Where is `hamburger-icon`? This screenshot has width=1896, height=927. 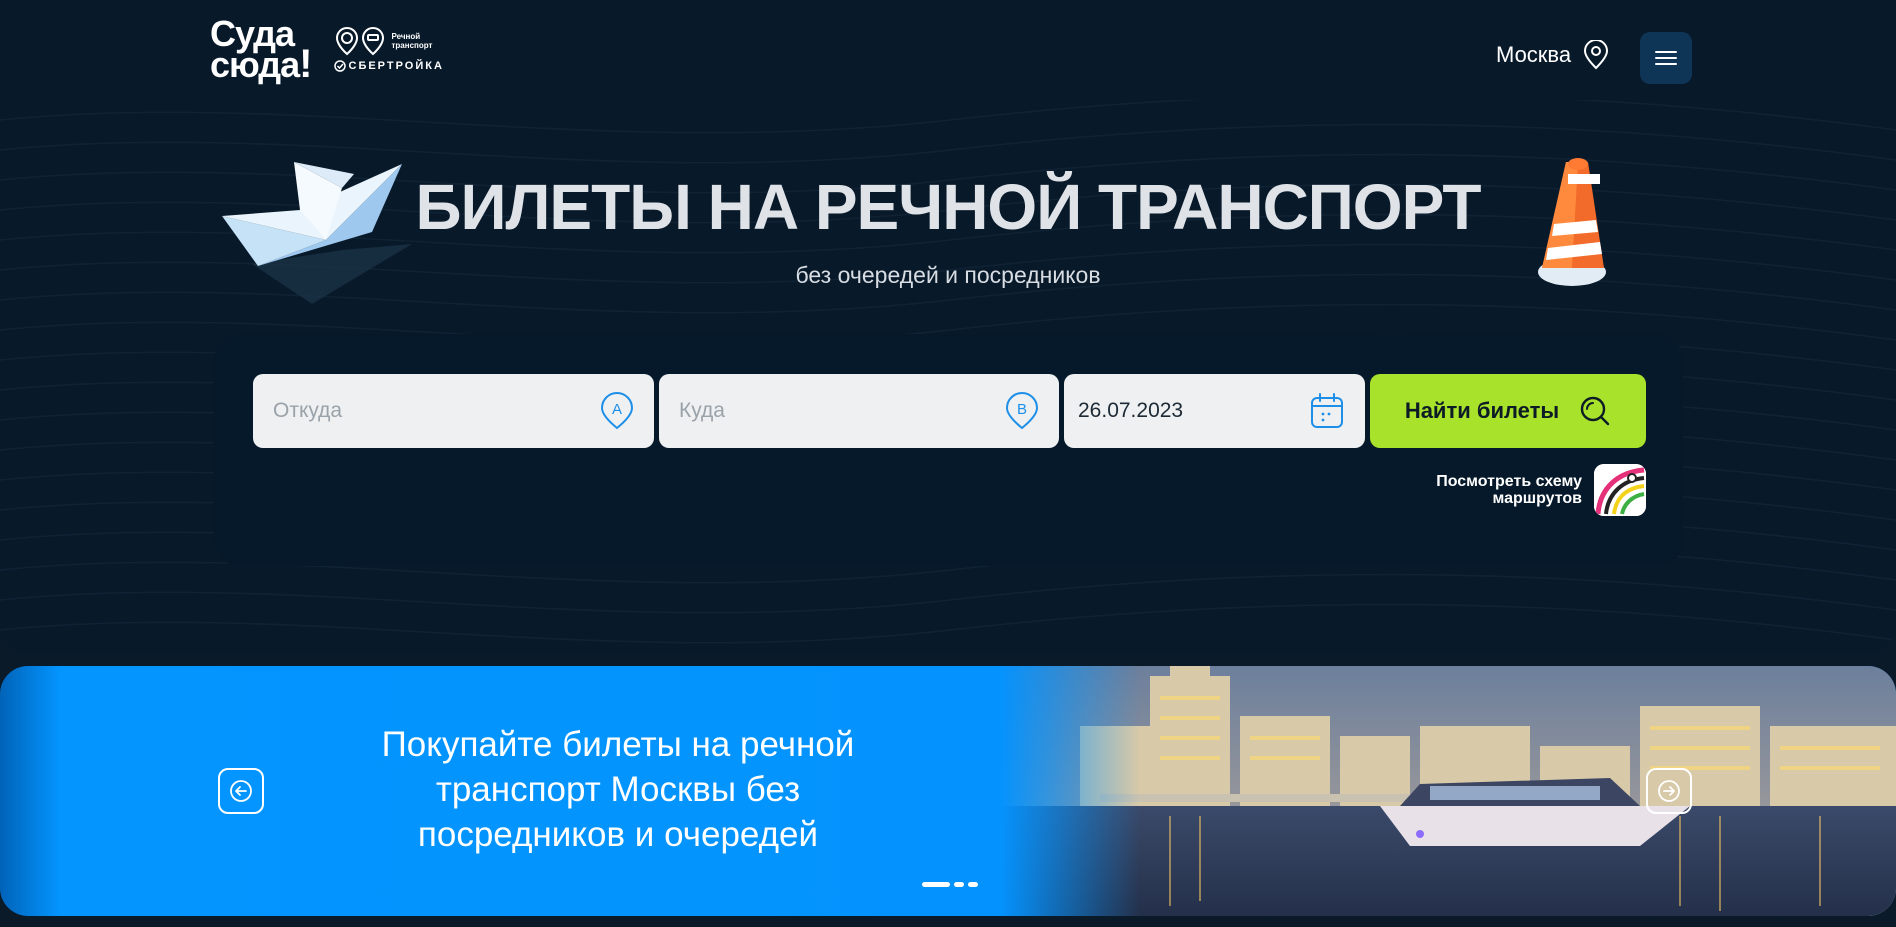 hamburger-icon is located at coordinates (1666, 58).